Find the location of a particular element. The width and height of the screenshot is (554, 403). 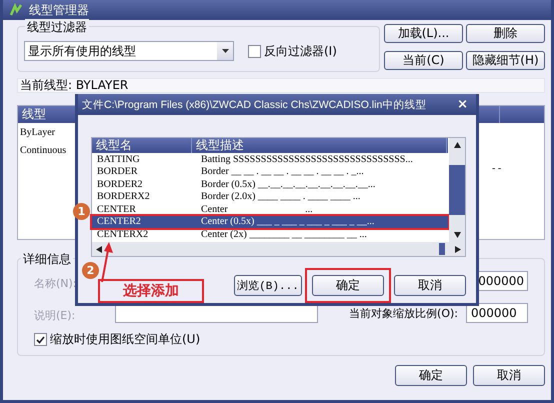

dialog-title: 文件C:\Program Files (x86)\ZWCAD Classic Chs\ZWCADISO.lin中的线型 is located at coordinates (254, 105).